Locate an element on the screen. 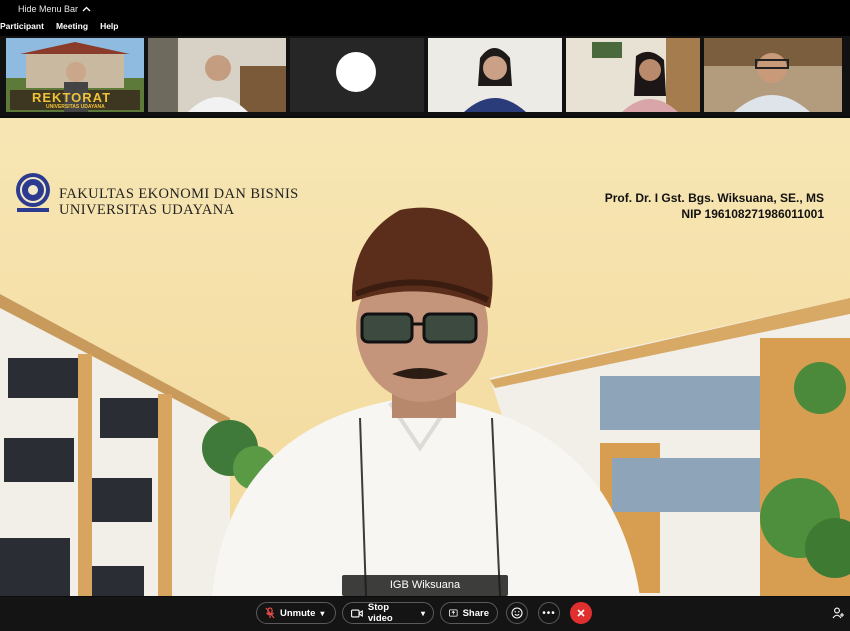 This screenshot has height=631, width=850. more-dots-icon: ••• is located at coordinates (549, 613).